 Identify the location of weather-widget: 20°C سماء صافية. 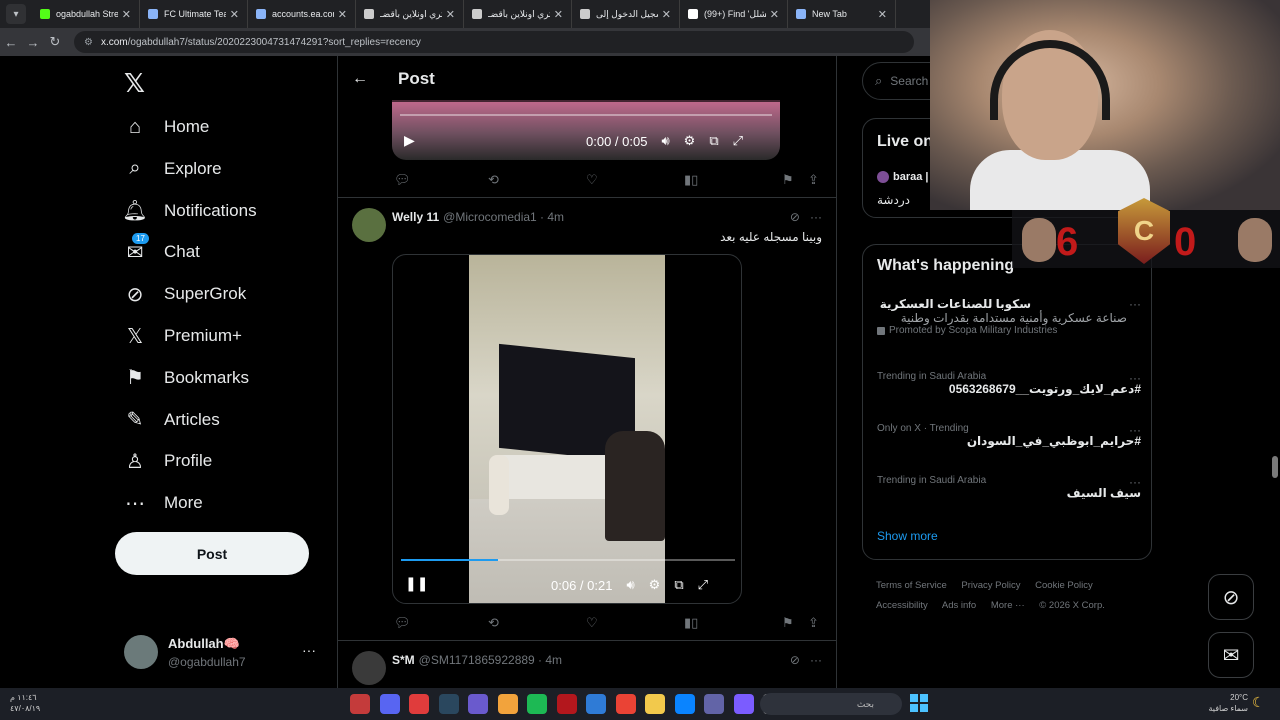
(1224, 703).